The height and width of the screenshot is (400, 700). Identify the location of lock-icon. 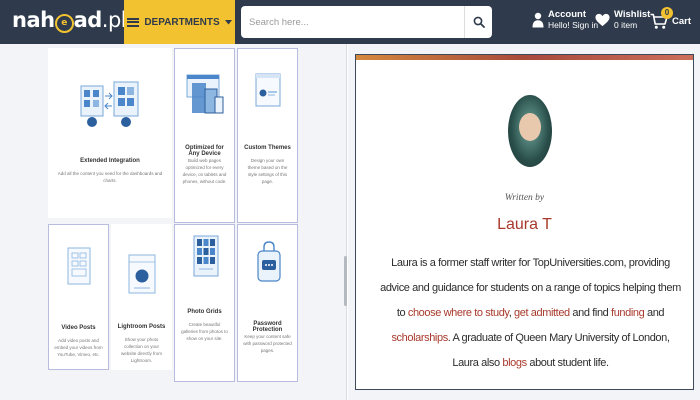
(269, 261).